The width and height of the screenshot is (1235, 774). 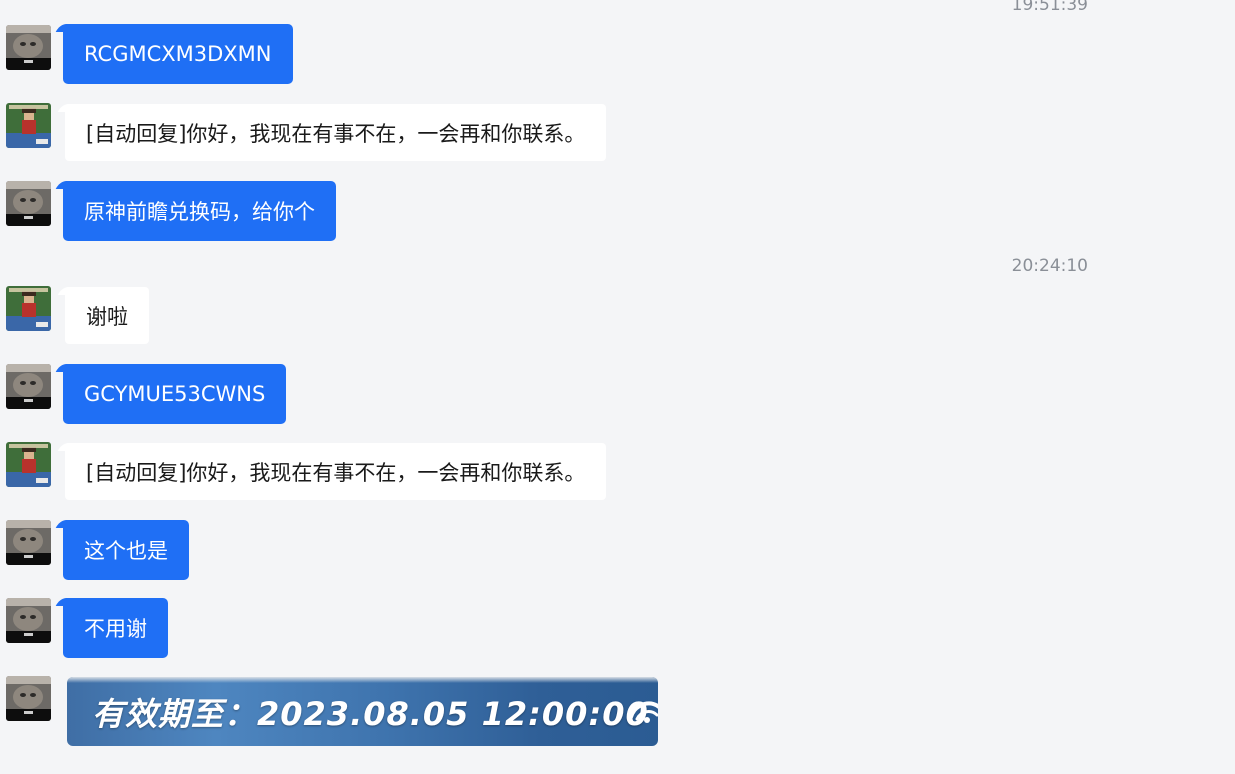 I want to click on timestamp: 20:24:10, so click(x=1049, y=266).